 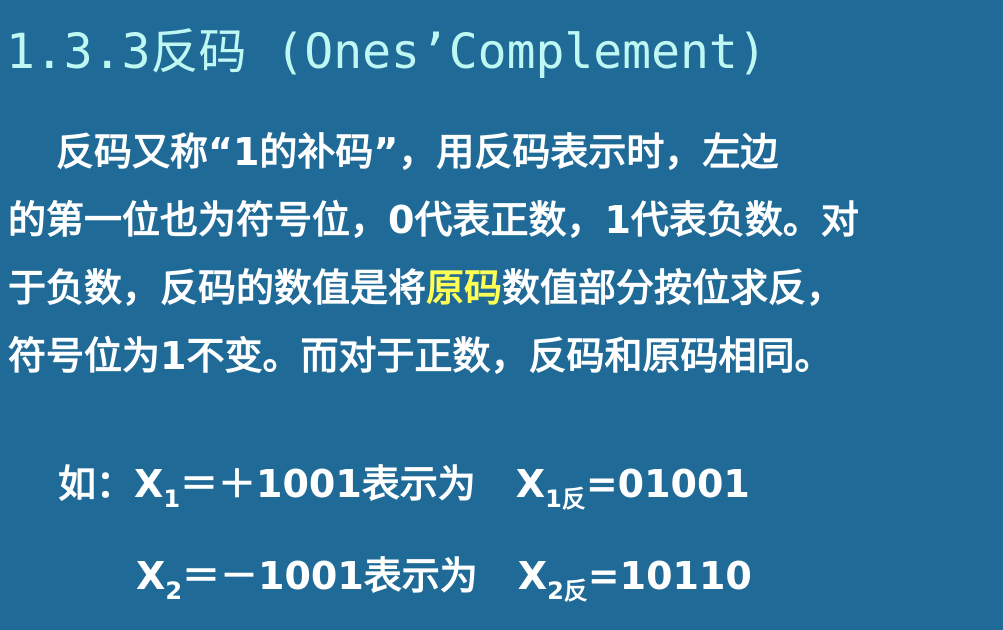 What do you see at coordinates (217, 288) in the screenshot?
I see `paragraph-line-3-start: 于负数，反码的数值是将` at bounding box center [217, 288].